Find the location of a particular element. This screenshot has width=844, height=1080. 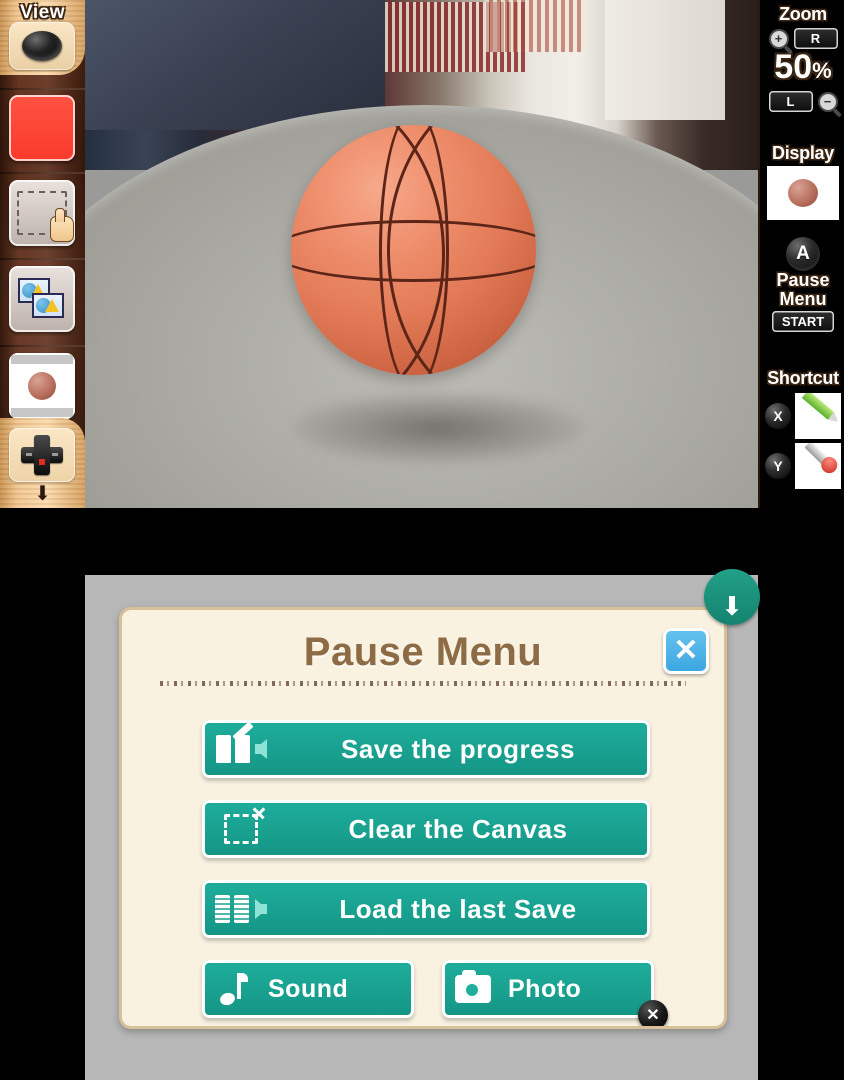

view-button is located at coordinates (42, 46).